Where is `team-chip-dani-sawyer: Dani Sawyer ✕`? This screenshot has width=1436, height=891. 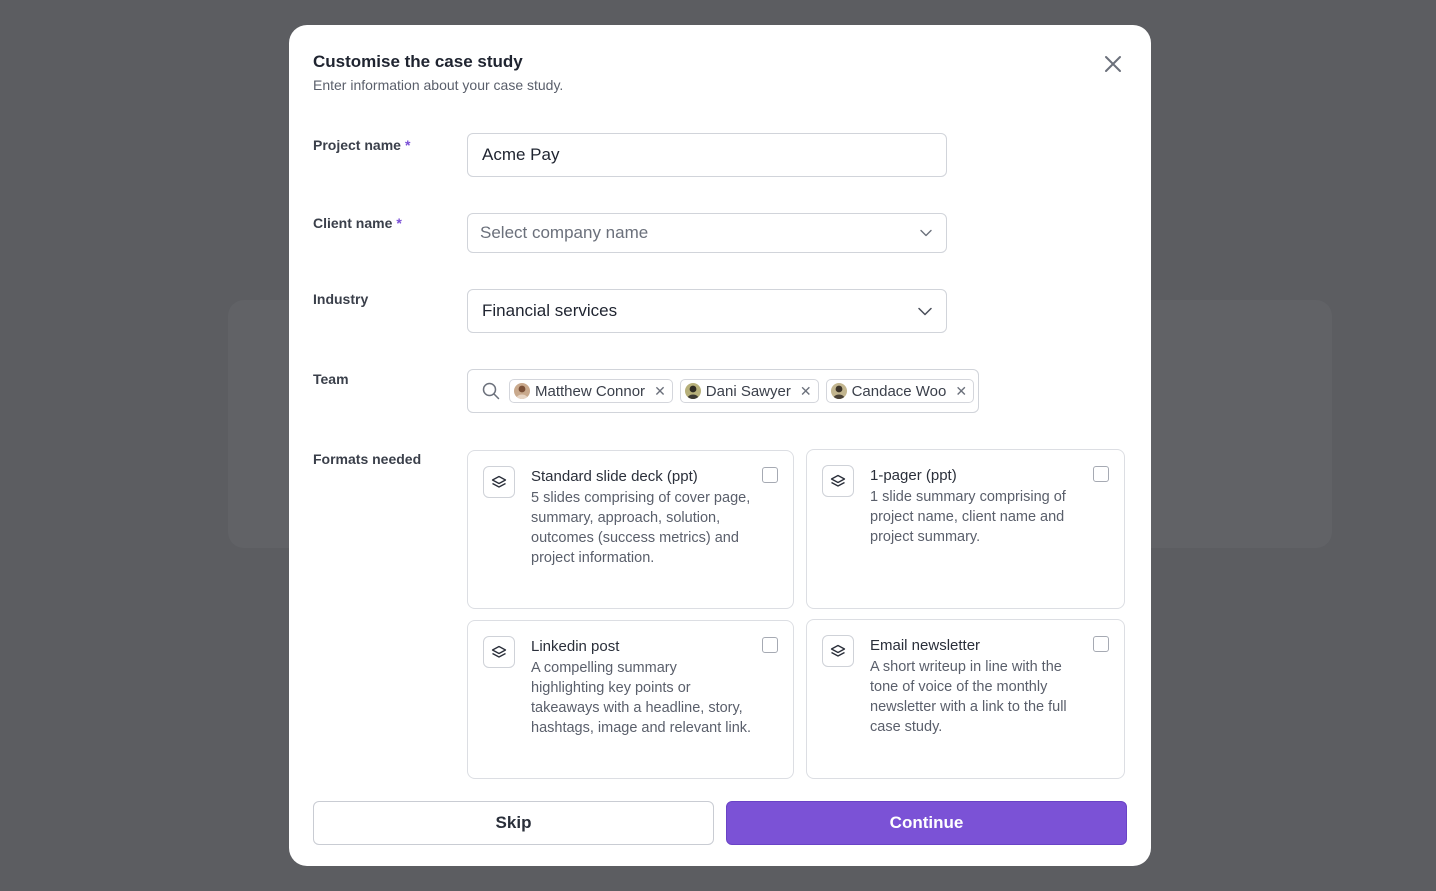 team-chip-dani-sawyer: Dani Sawyer ✕ is located at coordinates (749, 391).